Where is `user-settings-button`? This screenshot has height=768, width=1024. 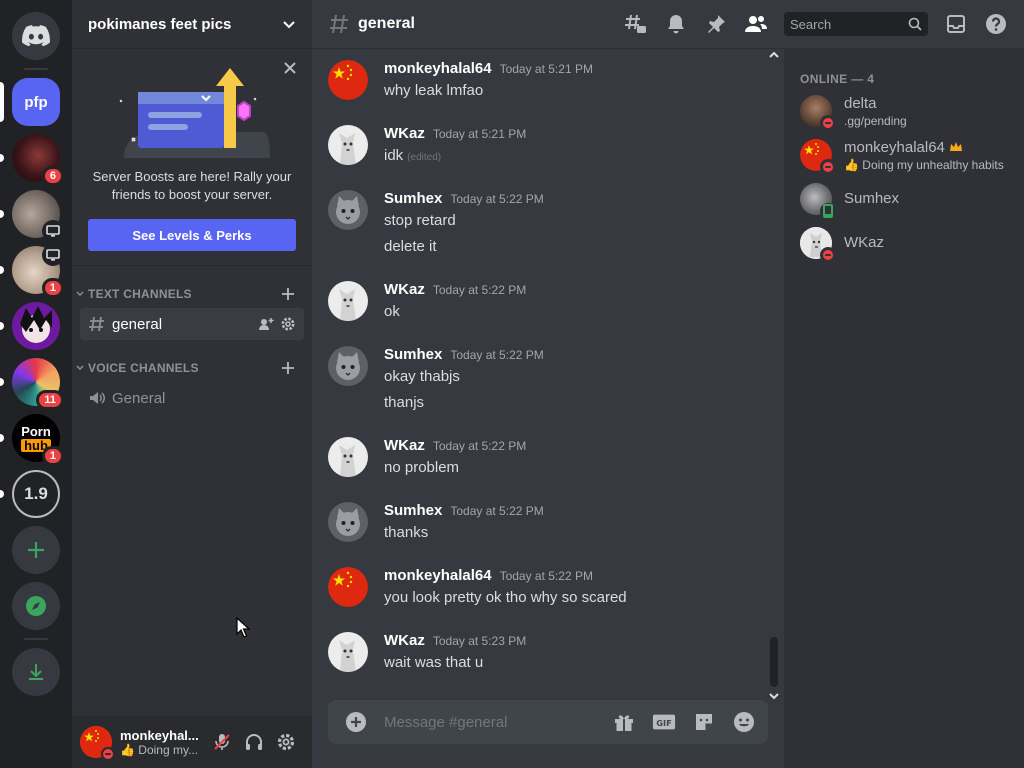
user-settings-button is located at coordinates (286, 742).